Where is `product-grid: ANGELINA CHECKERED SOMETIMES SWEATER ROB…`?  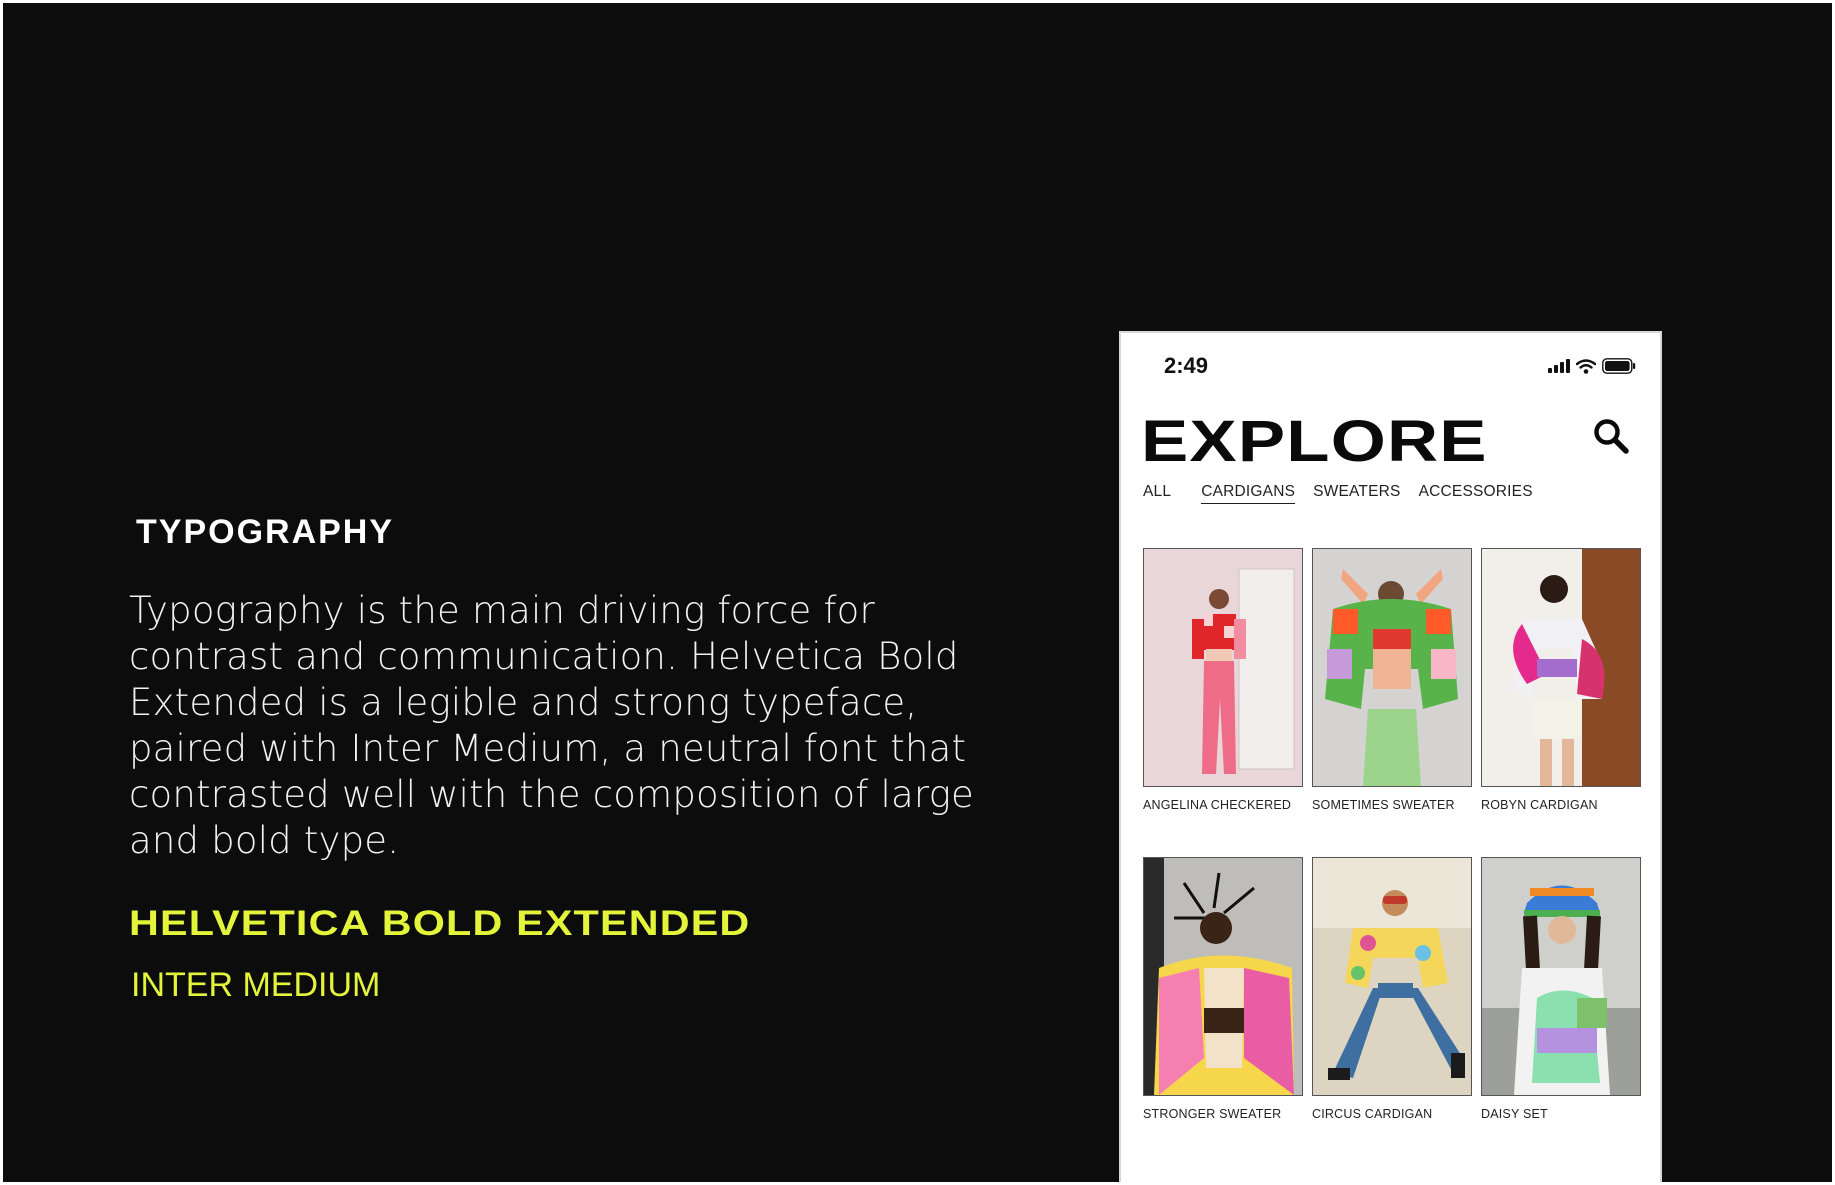
product-grid: ANGELINA CHECKERED SOMETIMES SWEATER ROB… is located at coordinates (1393, 834).